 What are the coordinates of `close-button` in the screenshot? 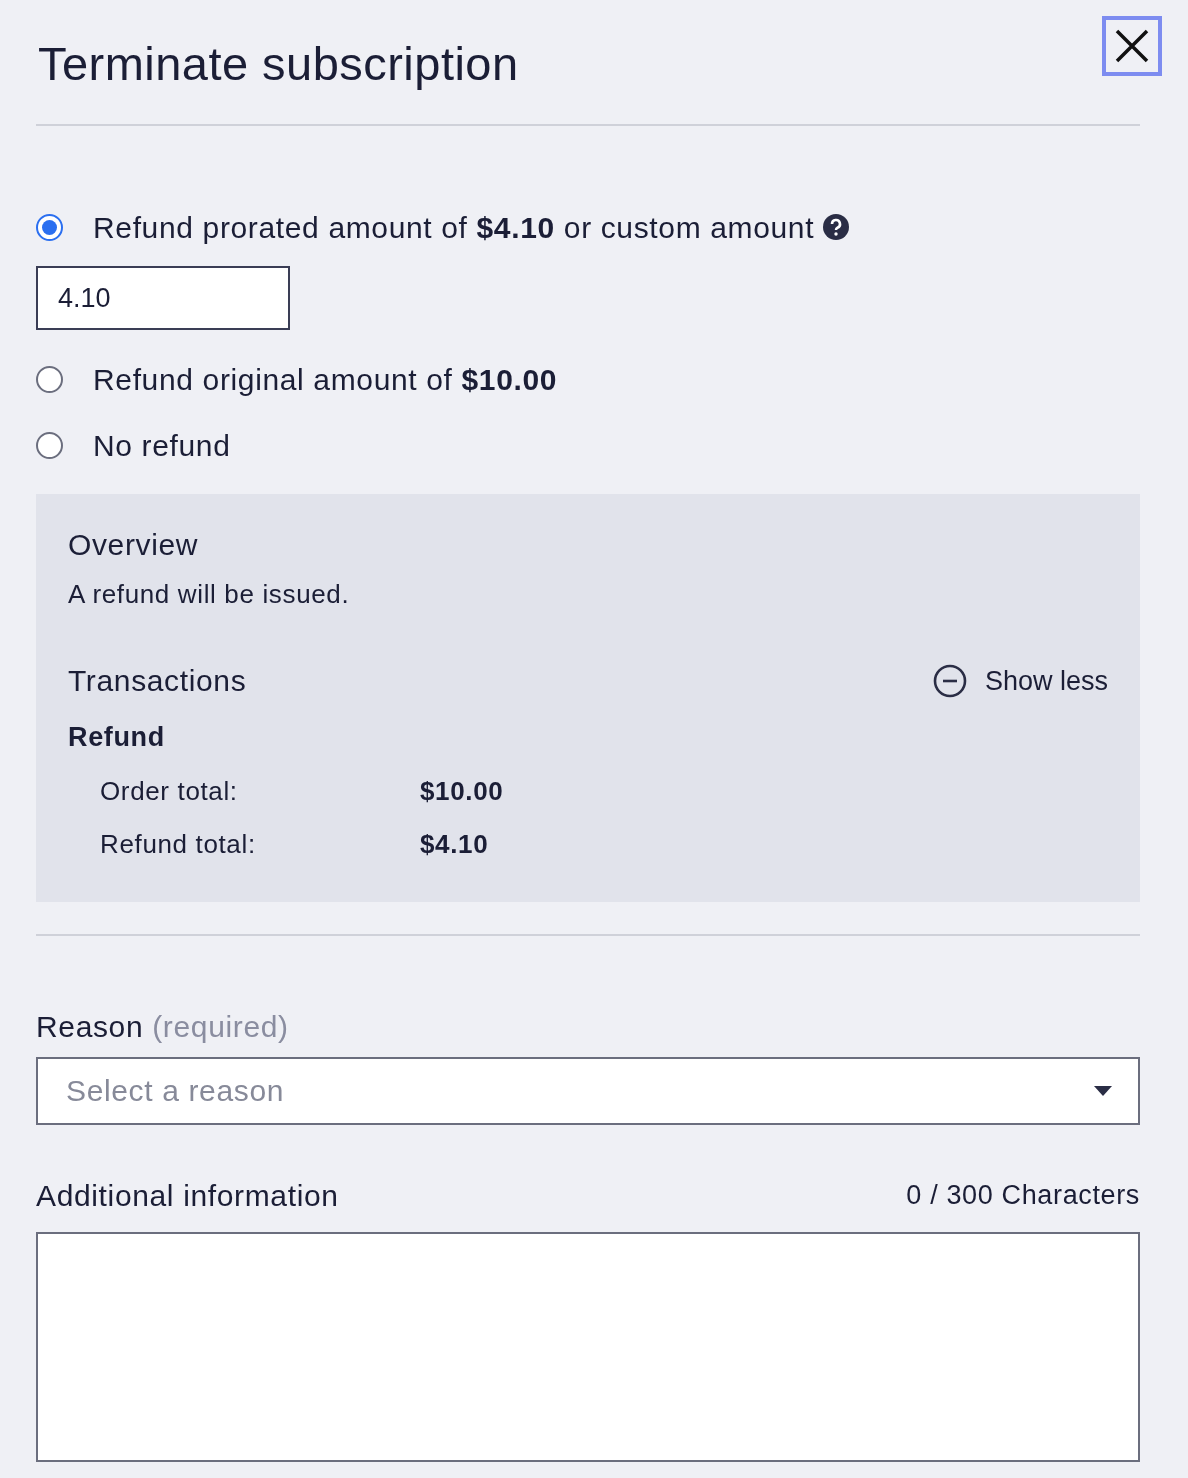 It's located at (1132, 46).